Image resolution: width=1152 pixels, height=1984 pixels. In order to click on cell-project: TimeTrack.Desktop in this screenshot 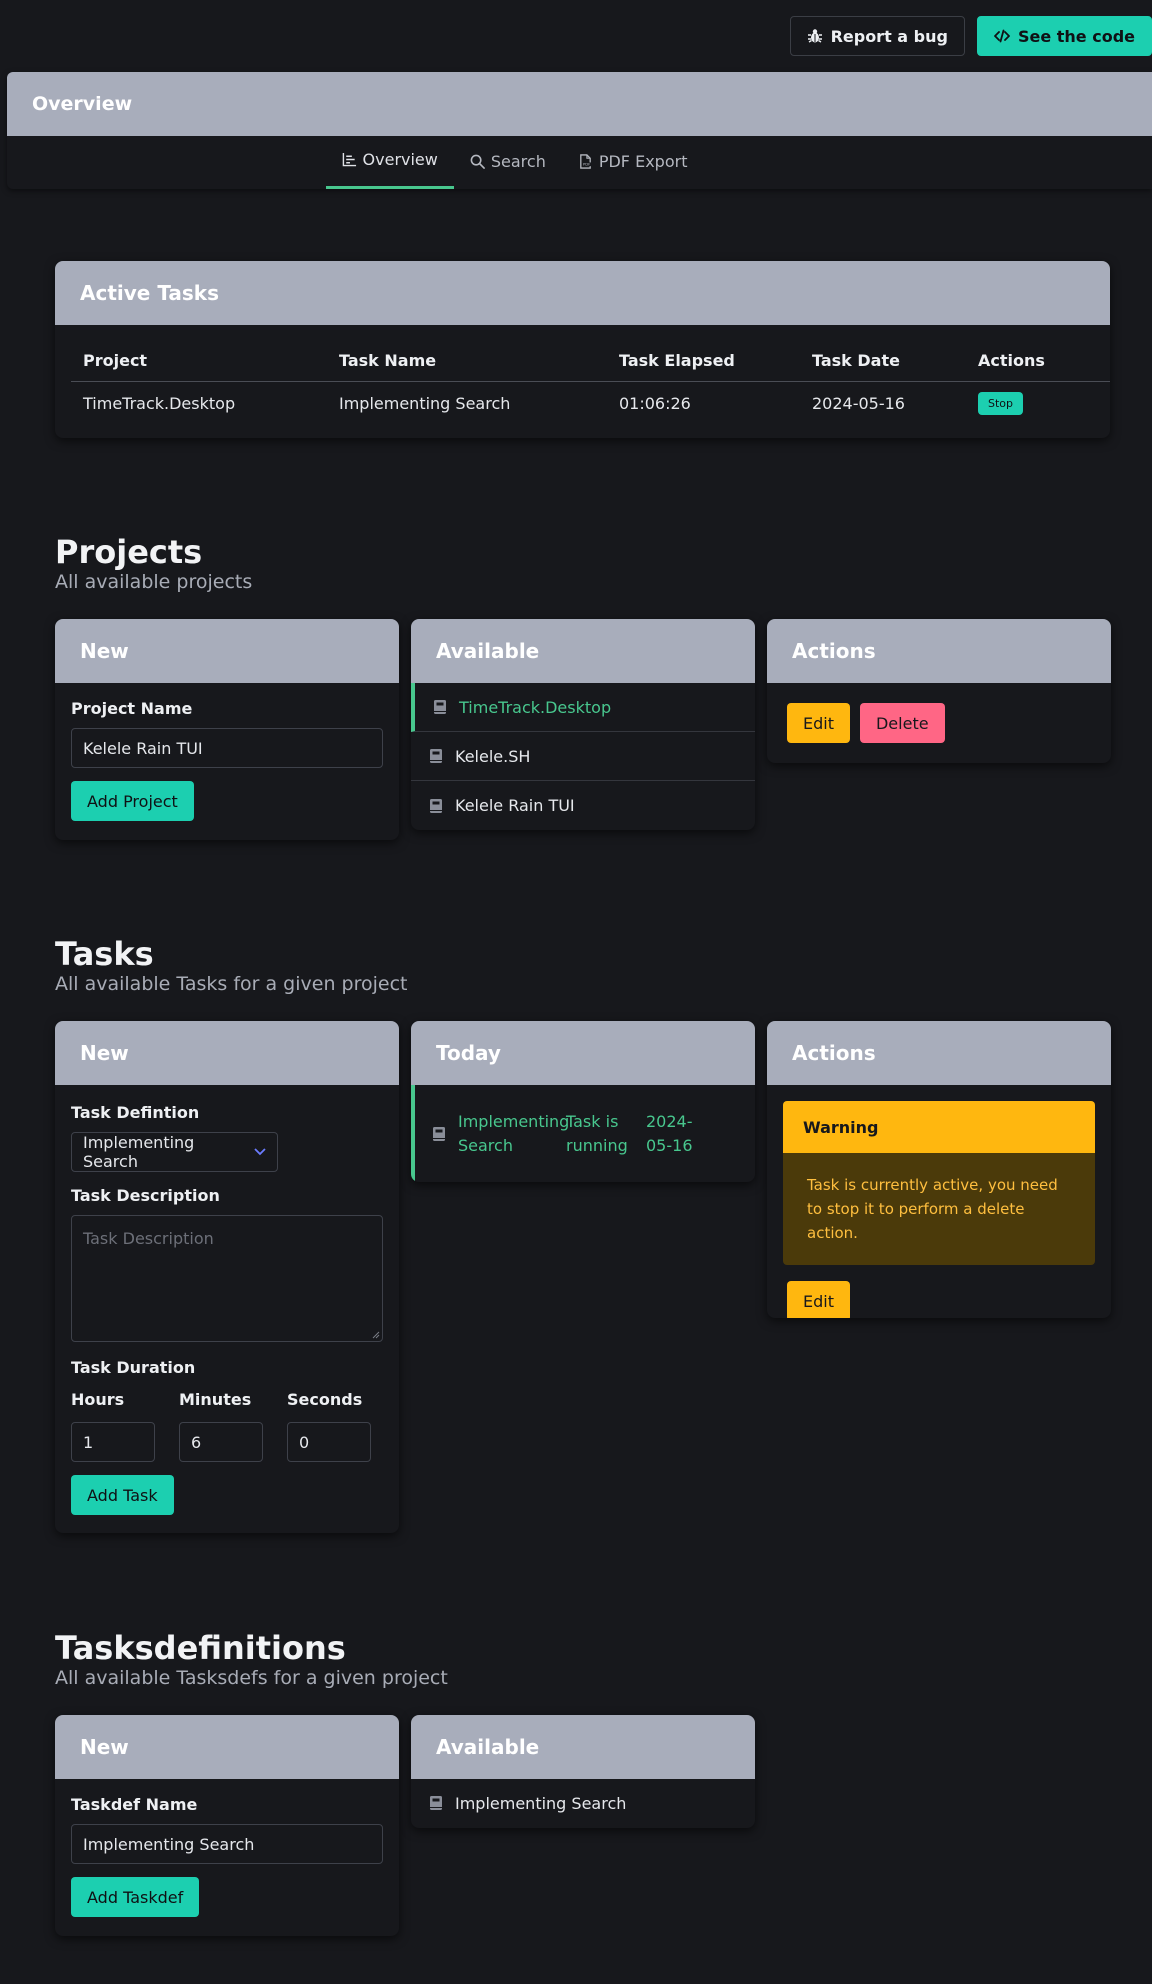, I will do `click(159, 403)`.